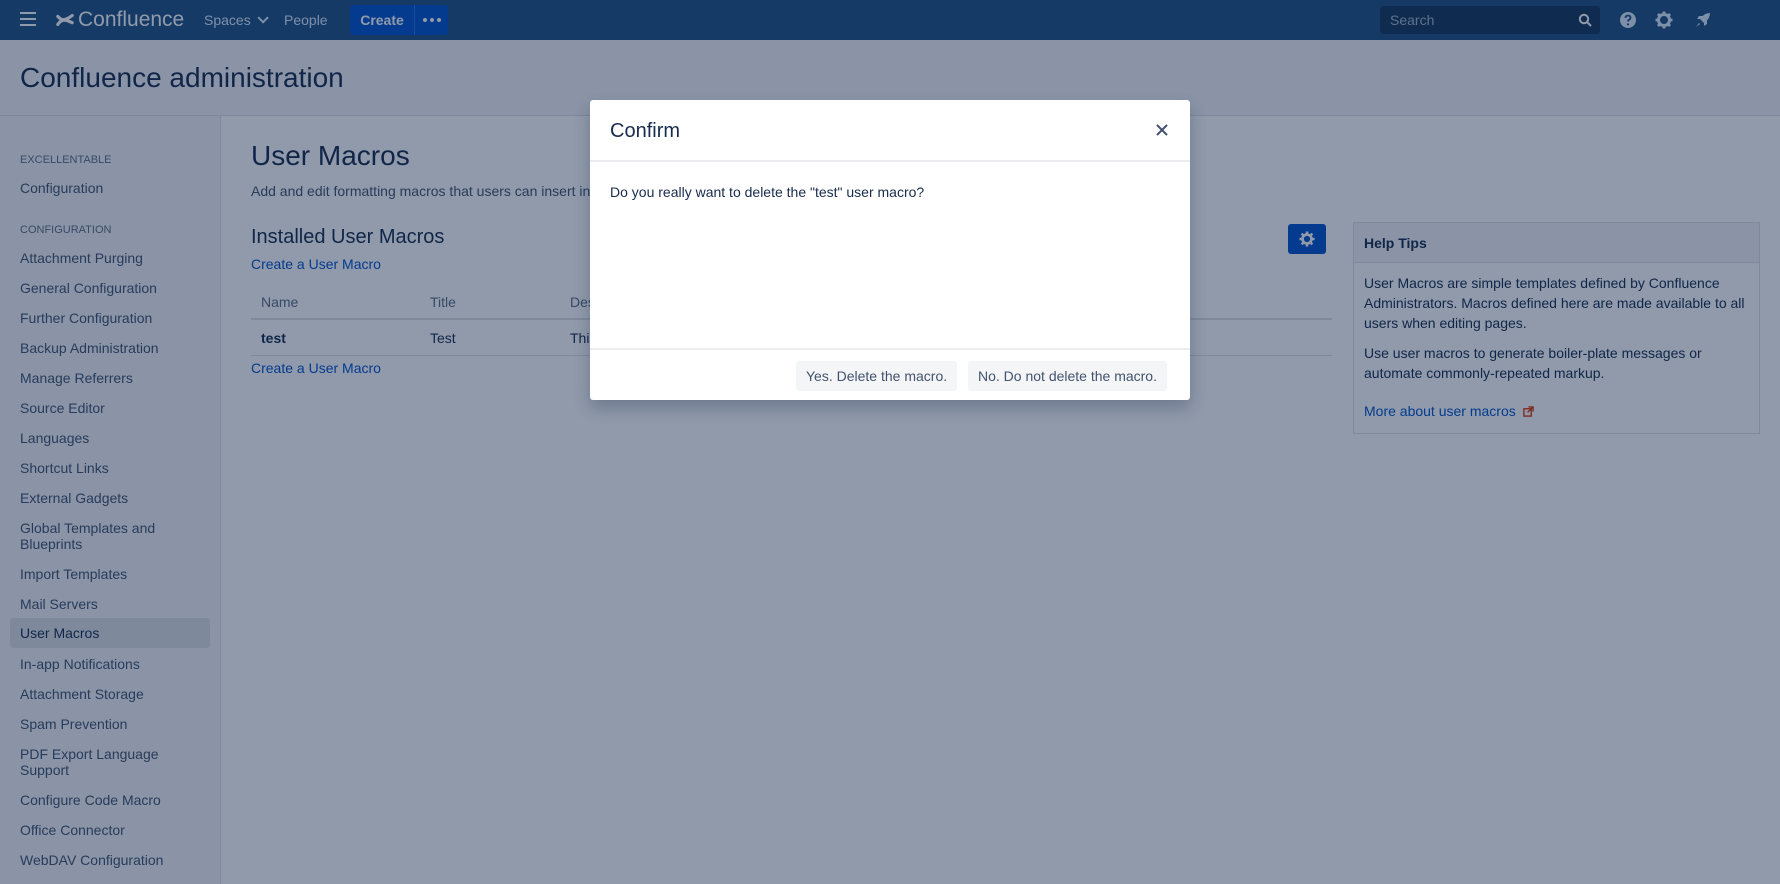  Describe the element at coordinates (877, 376) in the screenshot. I see `confirm-delete-button: Yes. Delete the macro.` at that location.